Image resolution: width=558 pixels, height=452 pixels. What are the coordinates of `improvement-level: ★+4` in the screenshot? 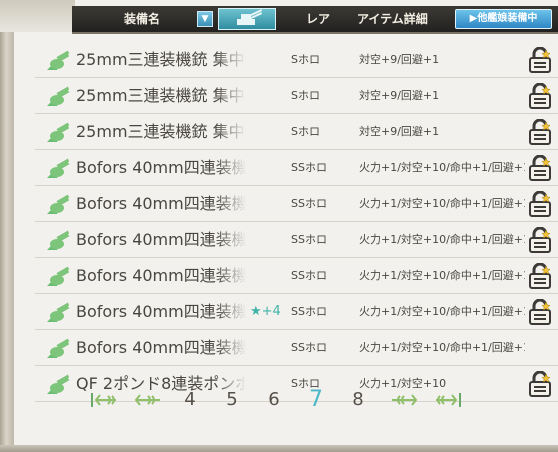 It's located at (265, 311).